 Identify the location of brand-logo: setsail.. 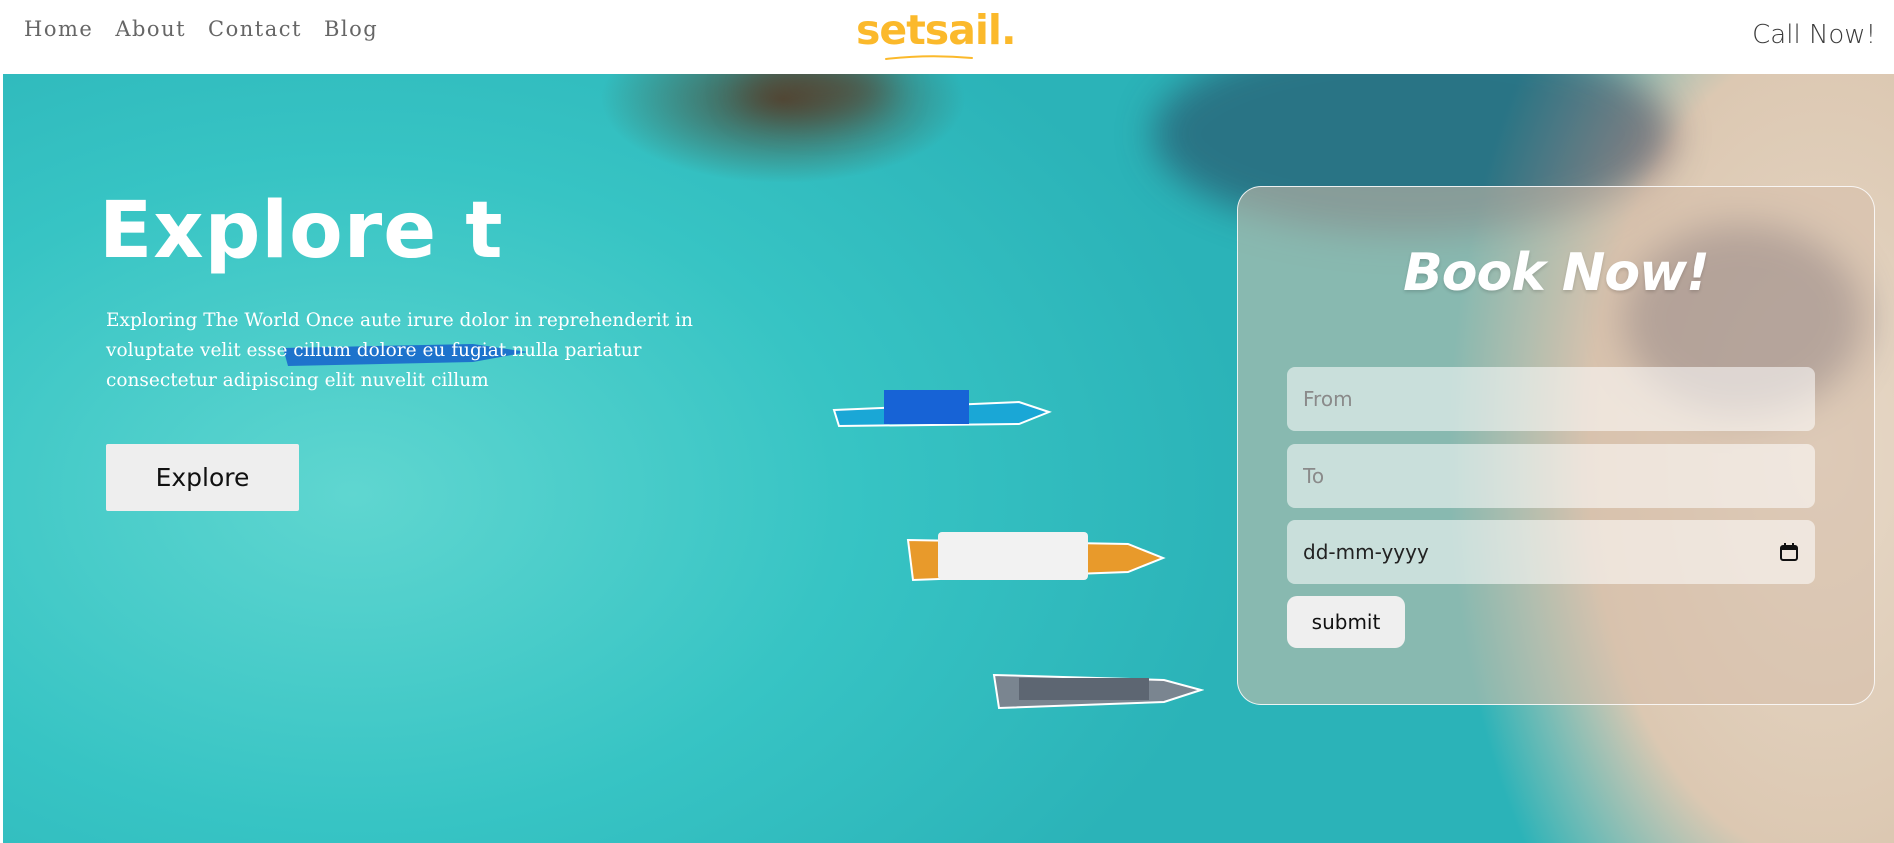
(936, 36).